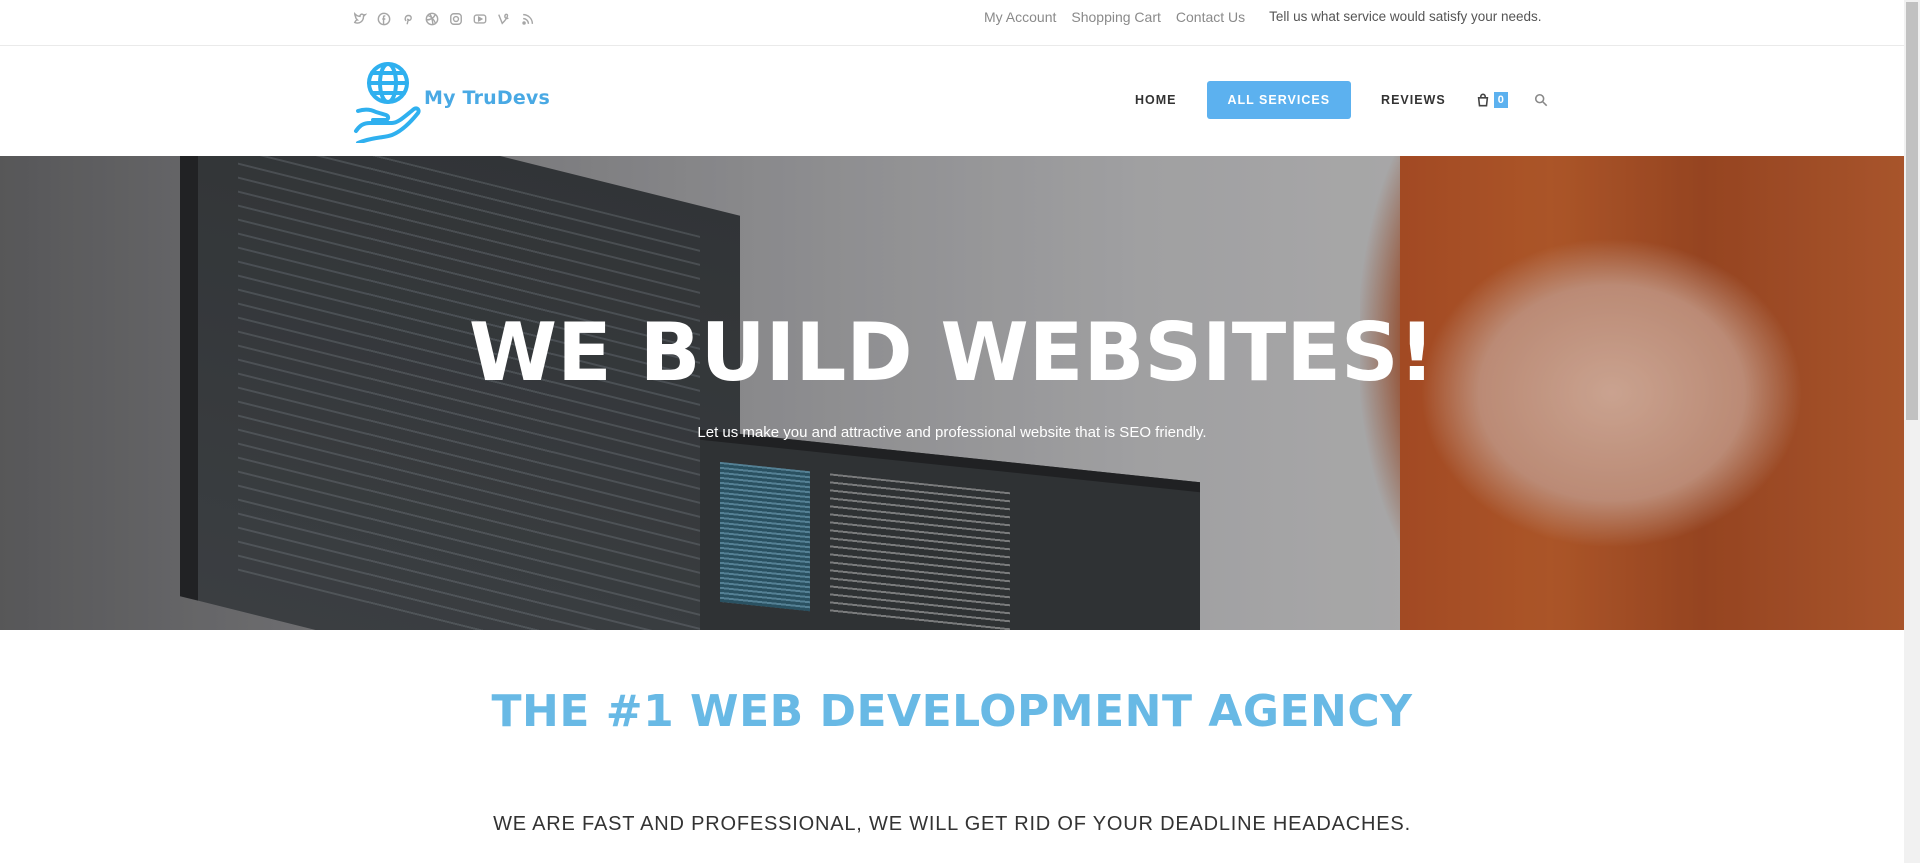 Image resolution: width=1920 pixels, height=863 pixels. Describe the element at coordinates (387, 102) in the screenshot. I see `globe-hand-icon` at that location.